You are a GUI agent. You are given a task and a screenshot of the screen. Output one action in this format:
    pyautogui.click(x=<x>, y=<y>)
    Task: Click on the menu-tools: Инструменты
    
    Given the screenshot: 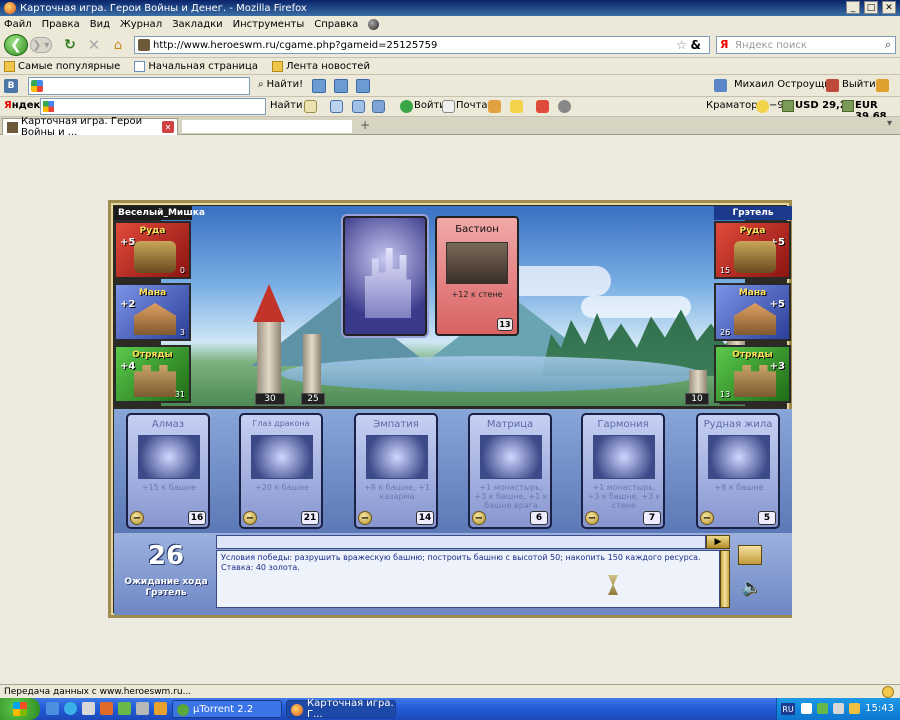 What is the action you would take?
    pyautogui.click(x=269, y=24)
    